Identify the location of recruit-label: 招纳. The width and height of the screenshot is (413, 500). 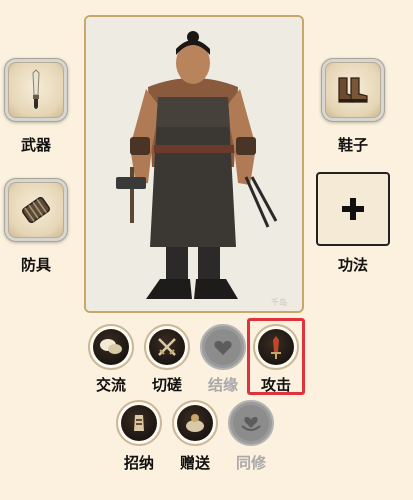
(138, 463).